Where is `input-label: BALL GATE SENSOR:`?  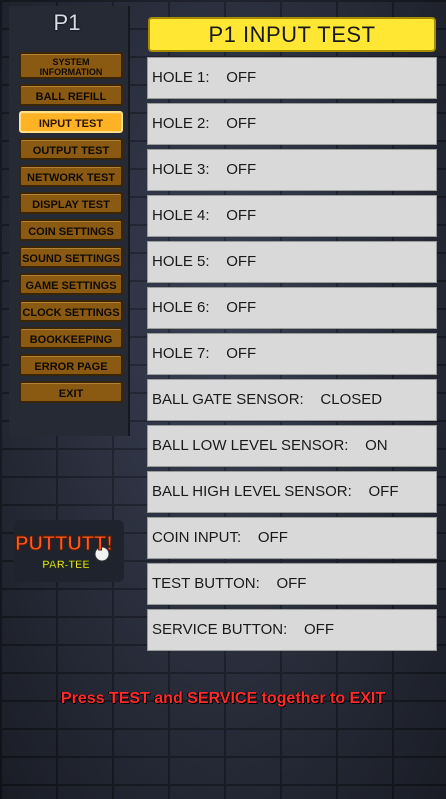 input-label: BALL GATE SENSOR: is located at coordinates (228, 399).